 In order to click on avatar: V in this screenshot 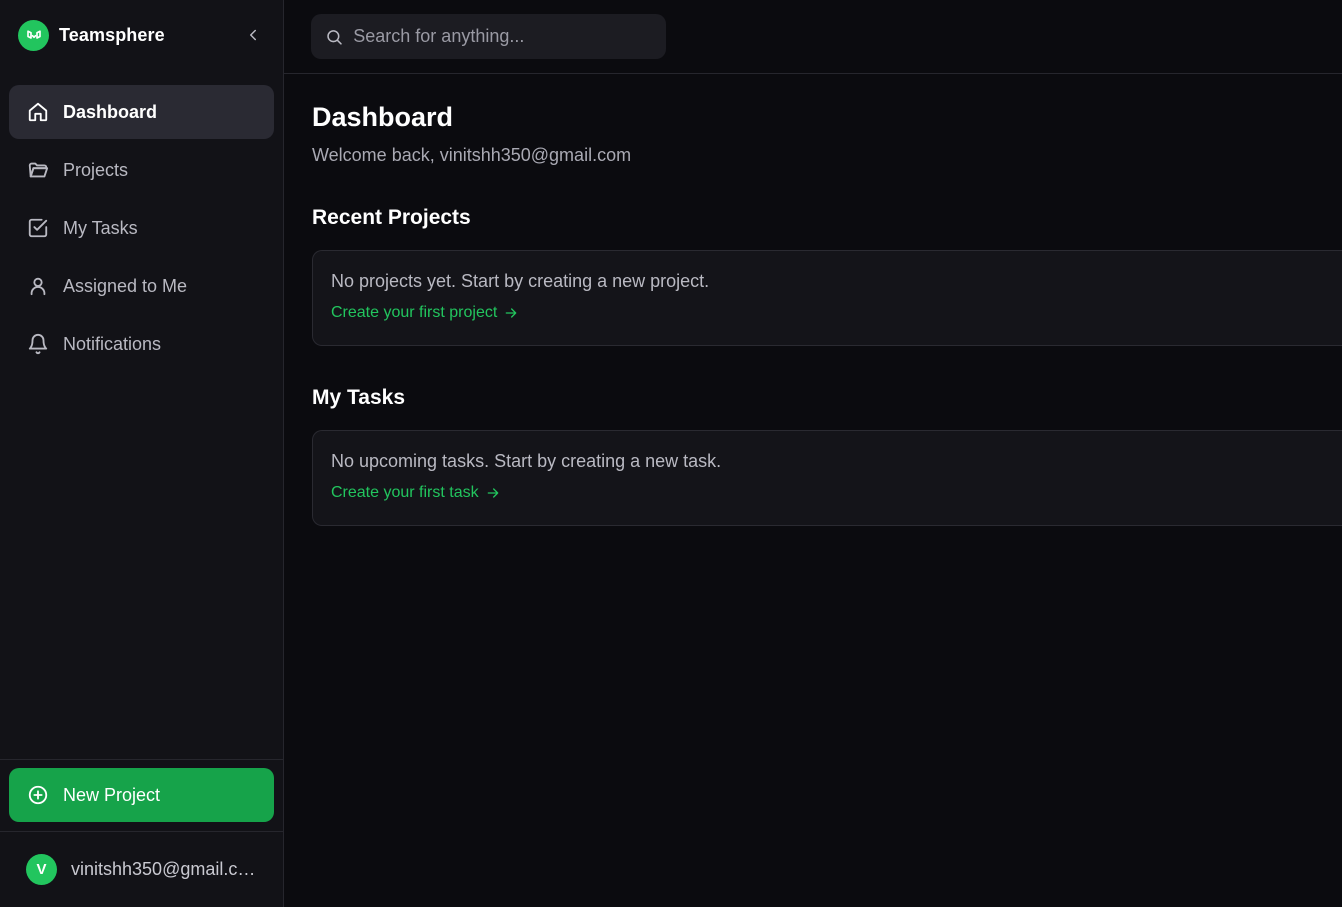, I will do `click(41, 869)`.